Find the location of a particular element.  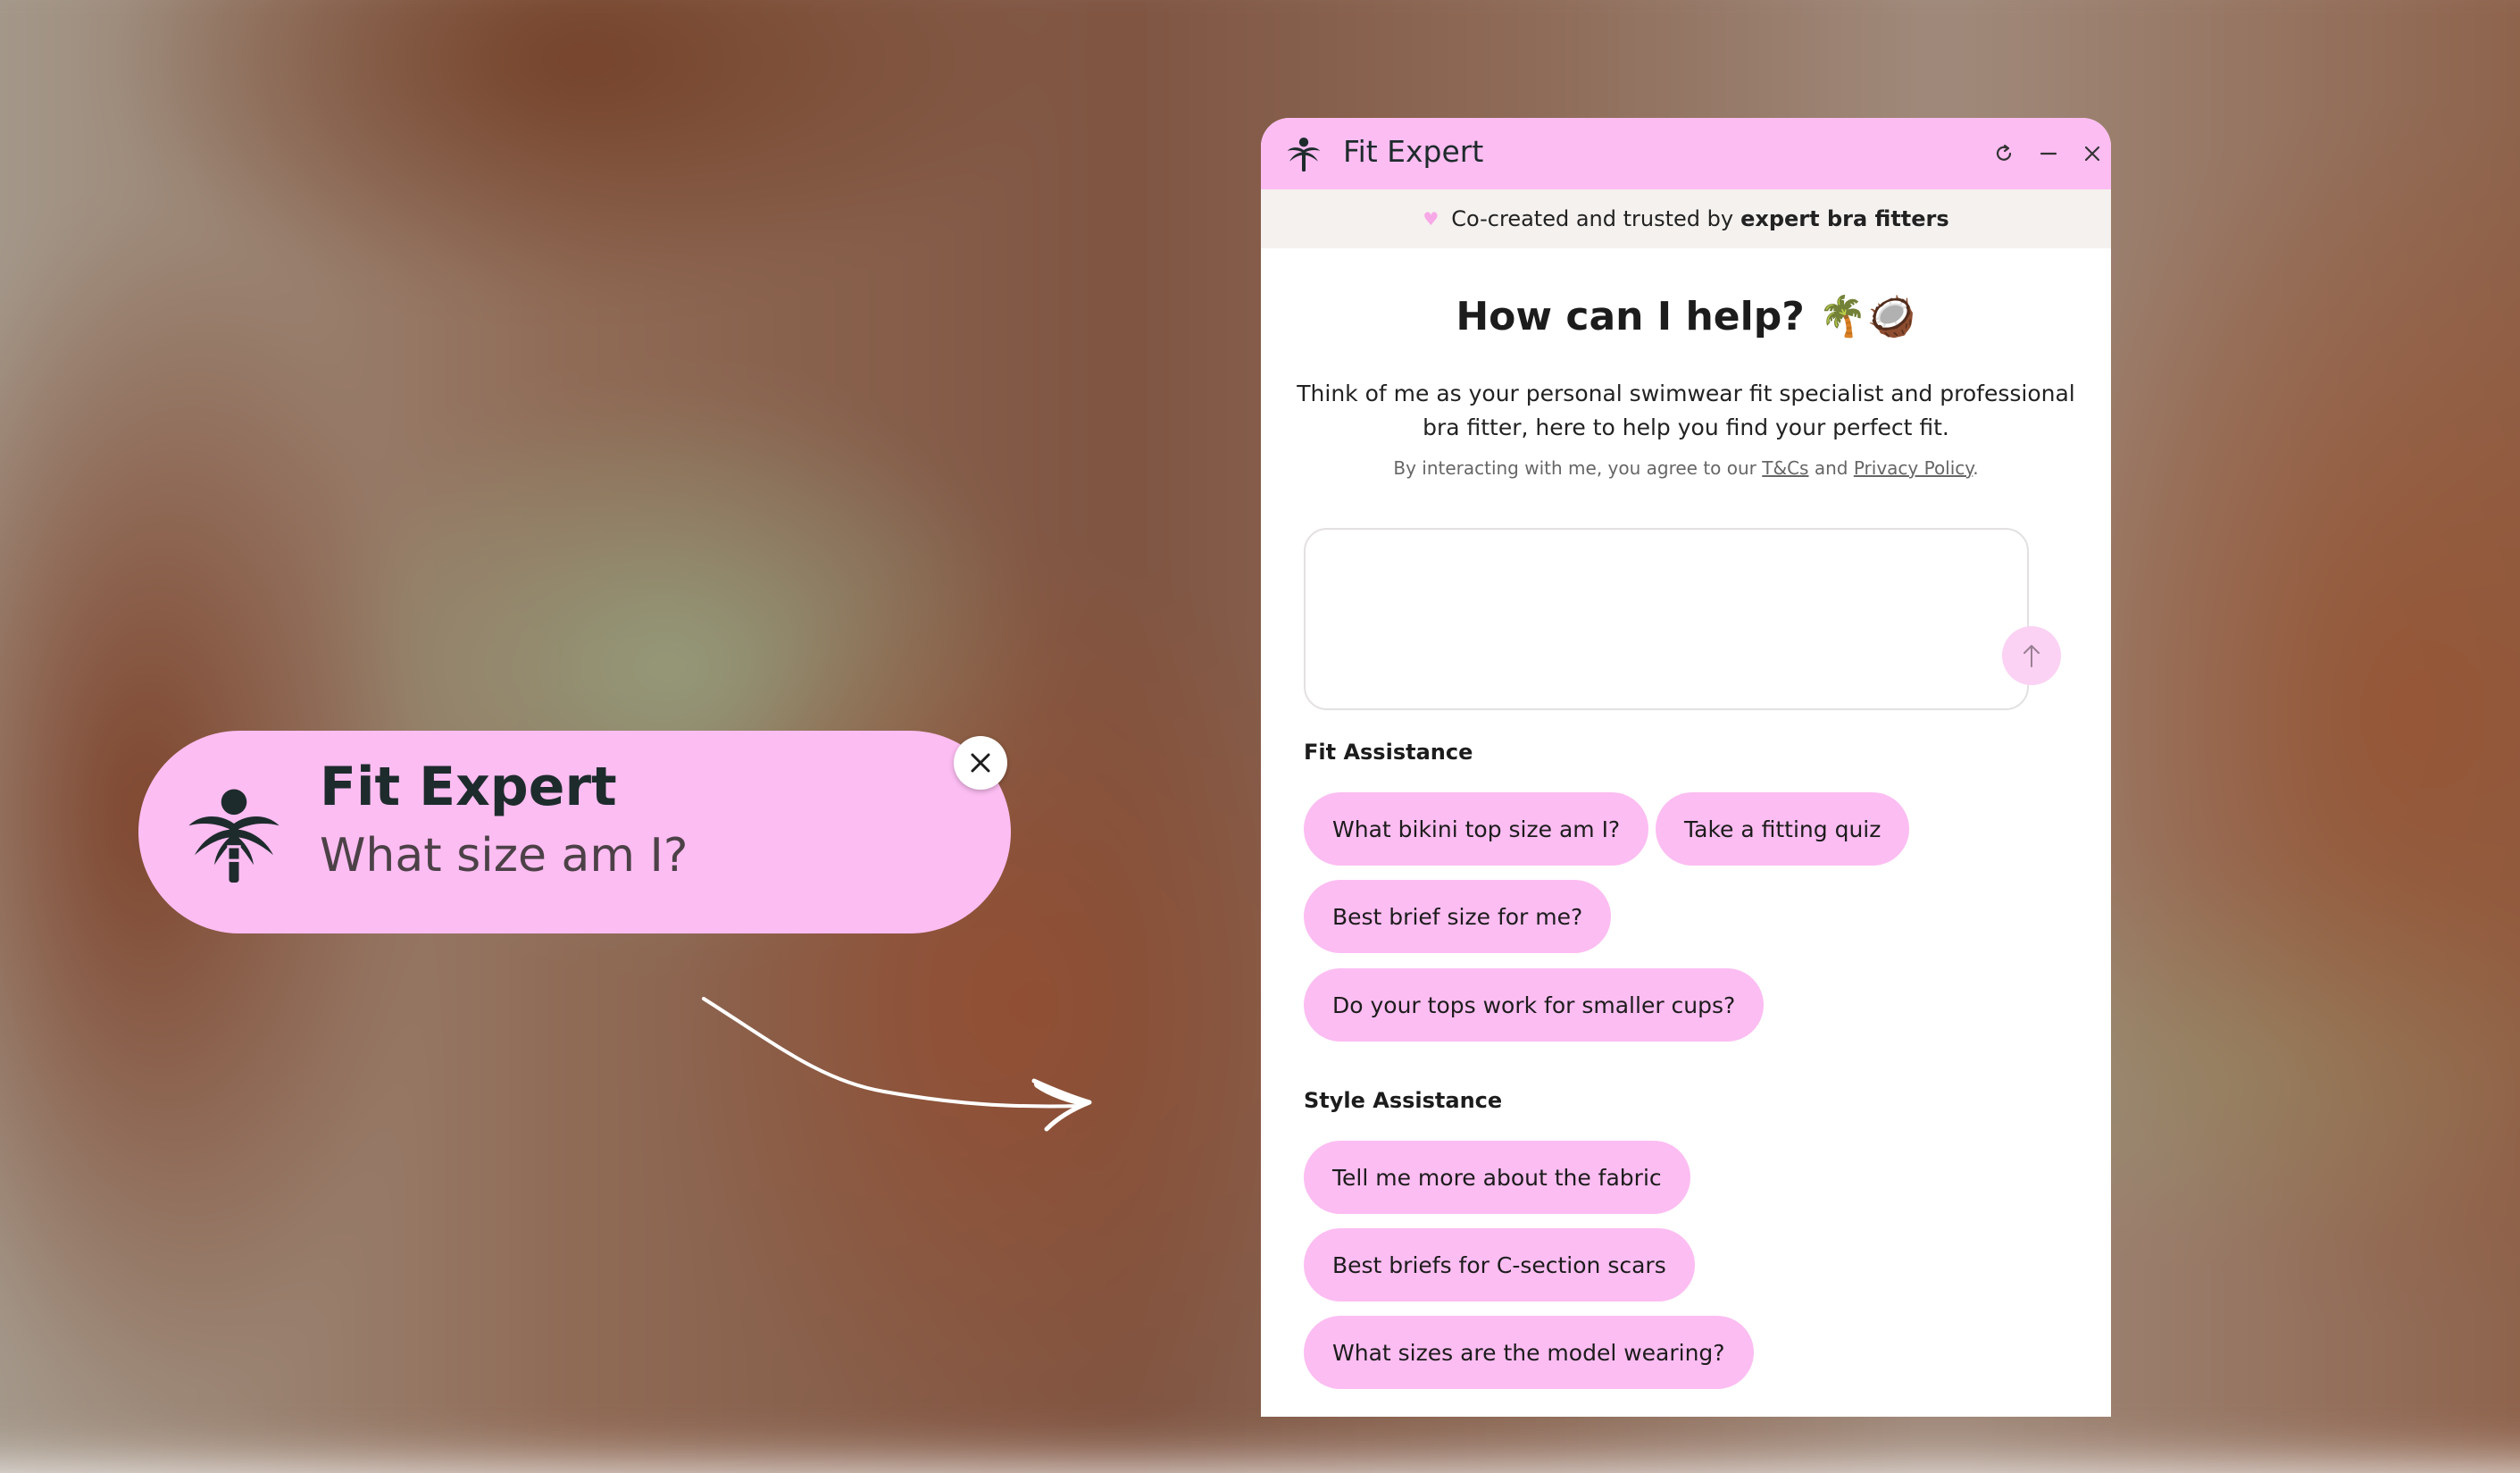

legal-and: and is located at coordinates (1831, 468).